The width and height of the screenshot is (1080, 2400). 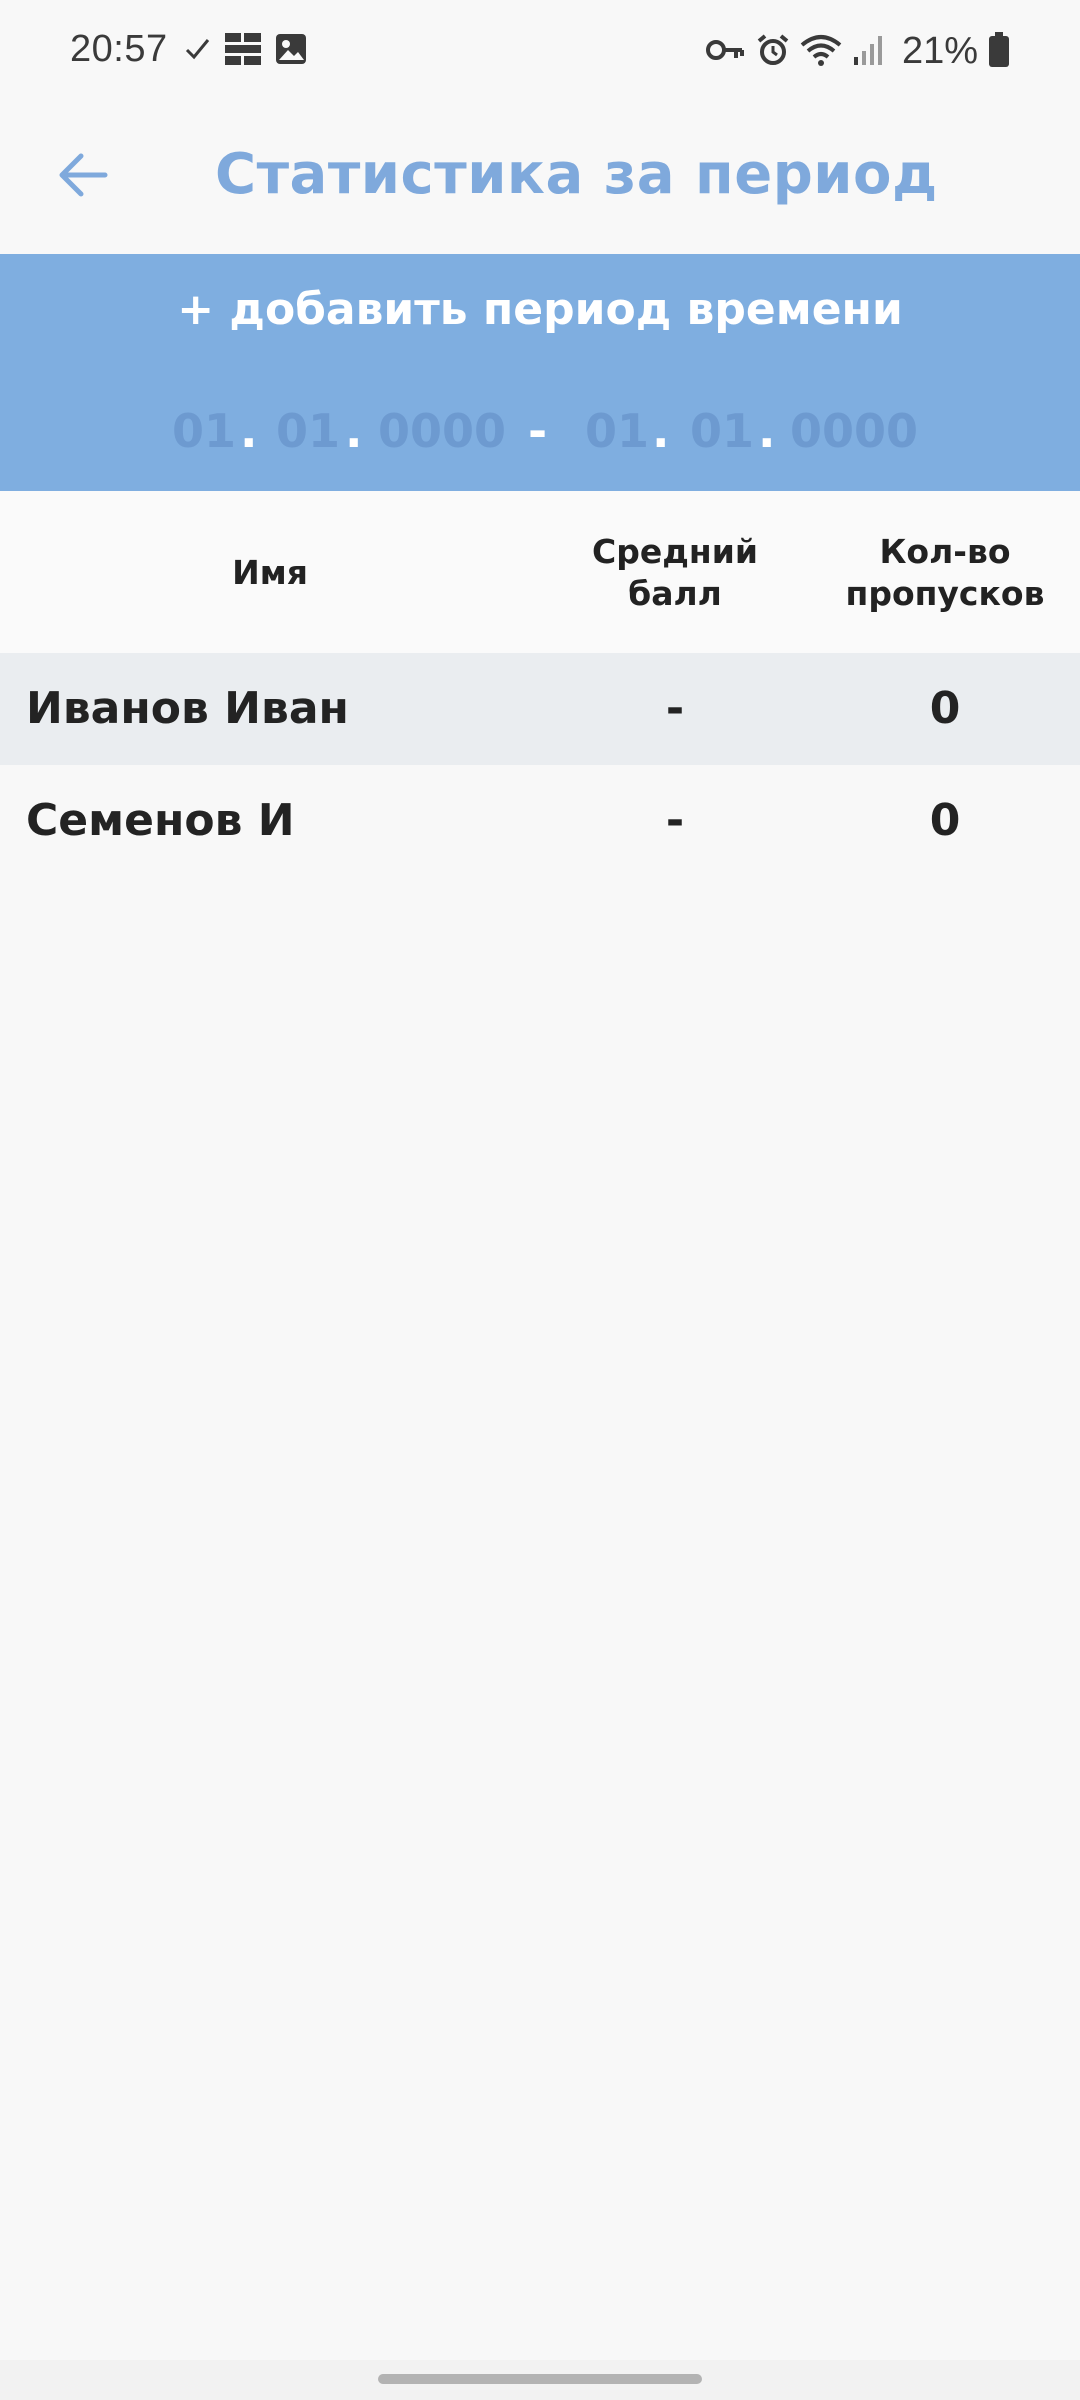 What do you see at coordinates (675, 551) in the screenshot?
I see `column-header-average-line1: Средний` at bounding box center [675, 551].